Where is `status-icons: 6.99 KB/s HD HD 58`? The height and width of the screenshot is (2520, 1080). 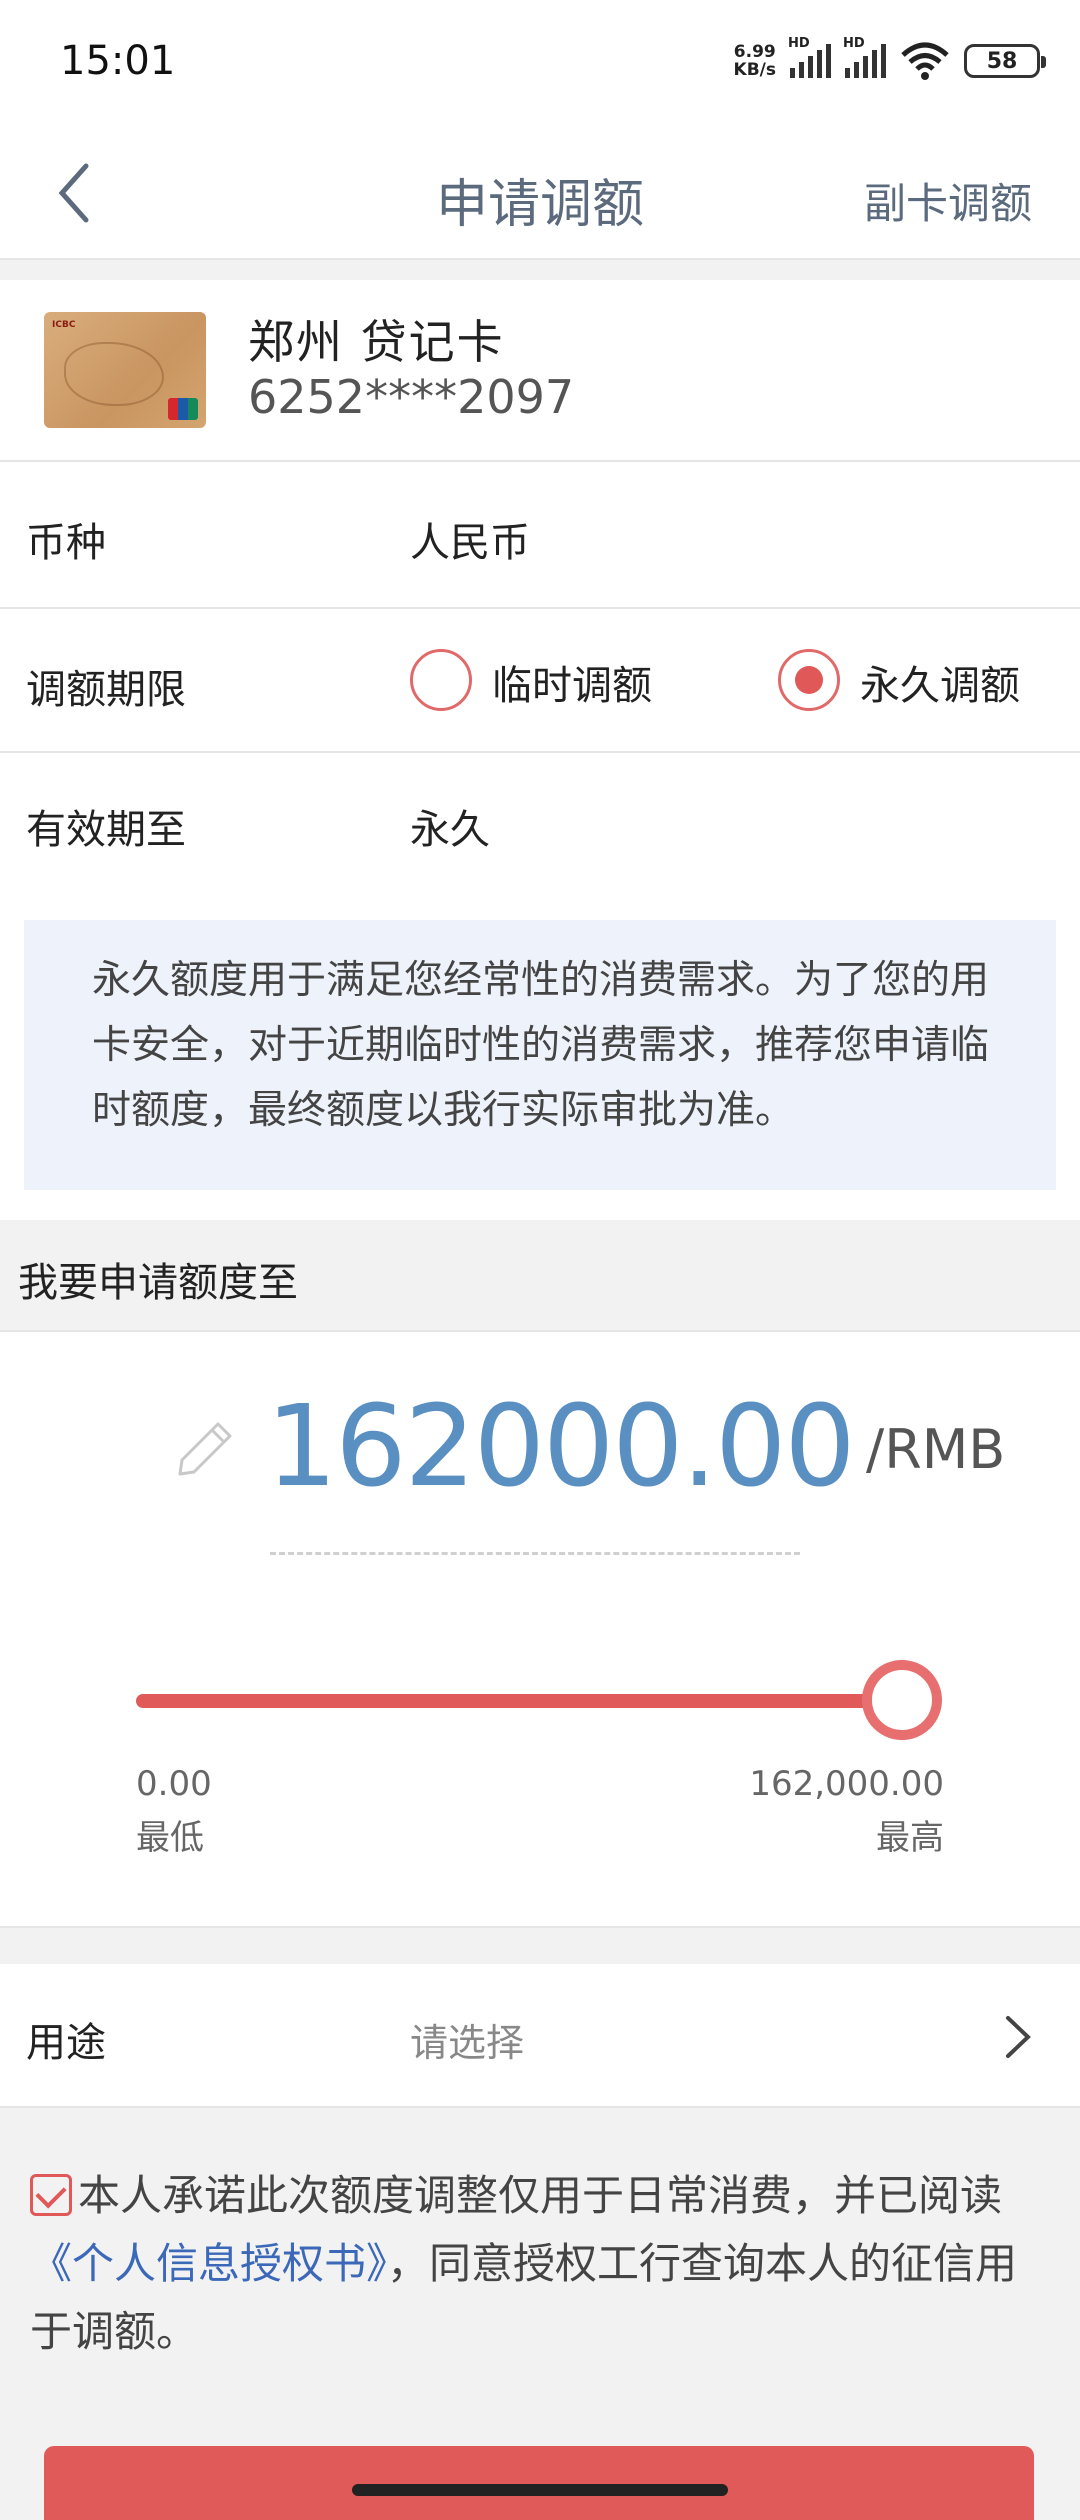 status-icons: 6.99 KB/s HD HD 58 is located at coordinates (889, 61).